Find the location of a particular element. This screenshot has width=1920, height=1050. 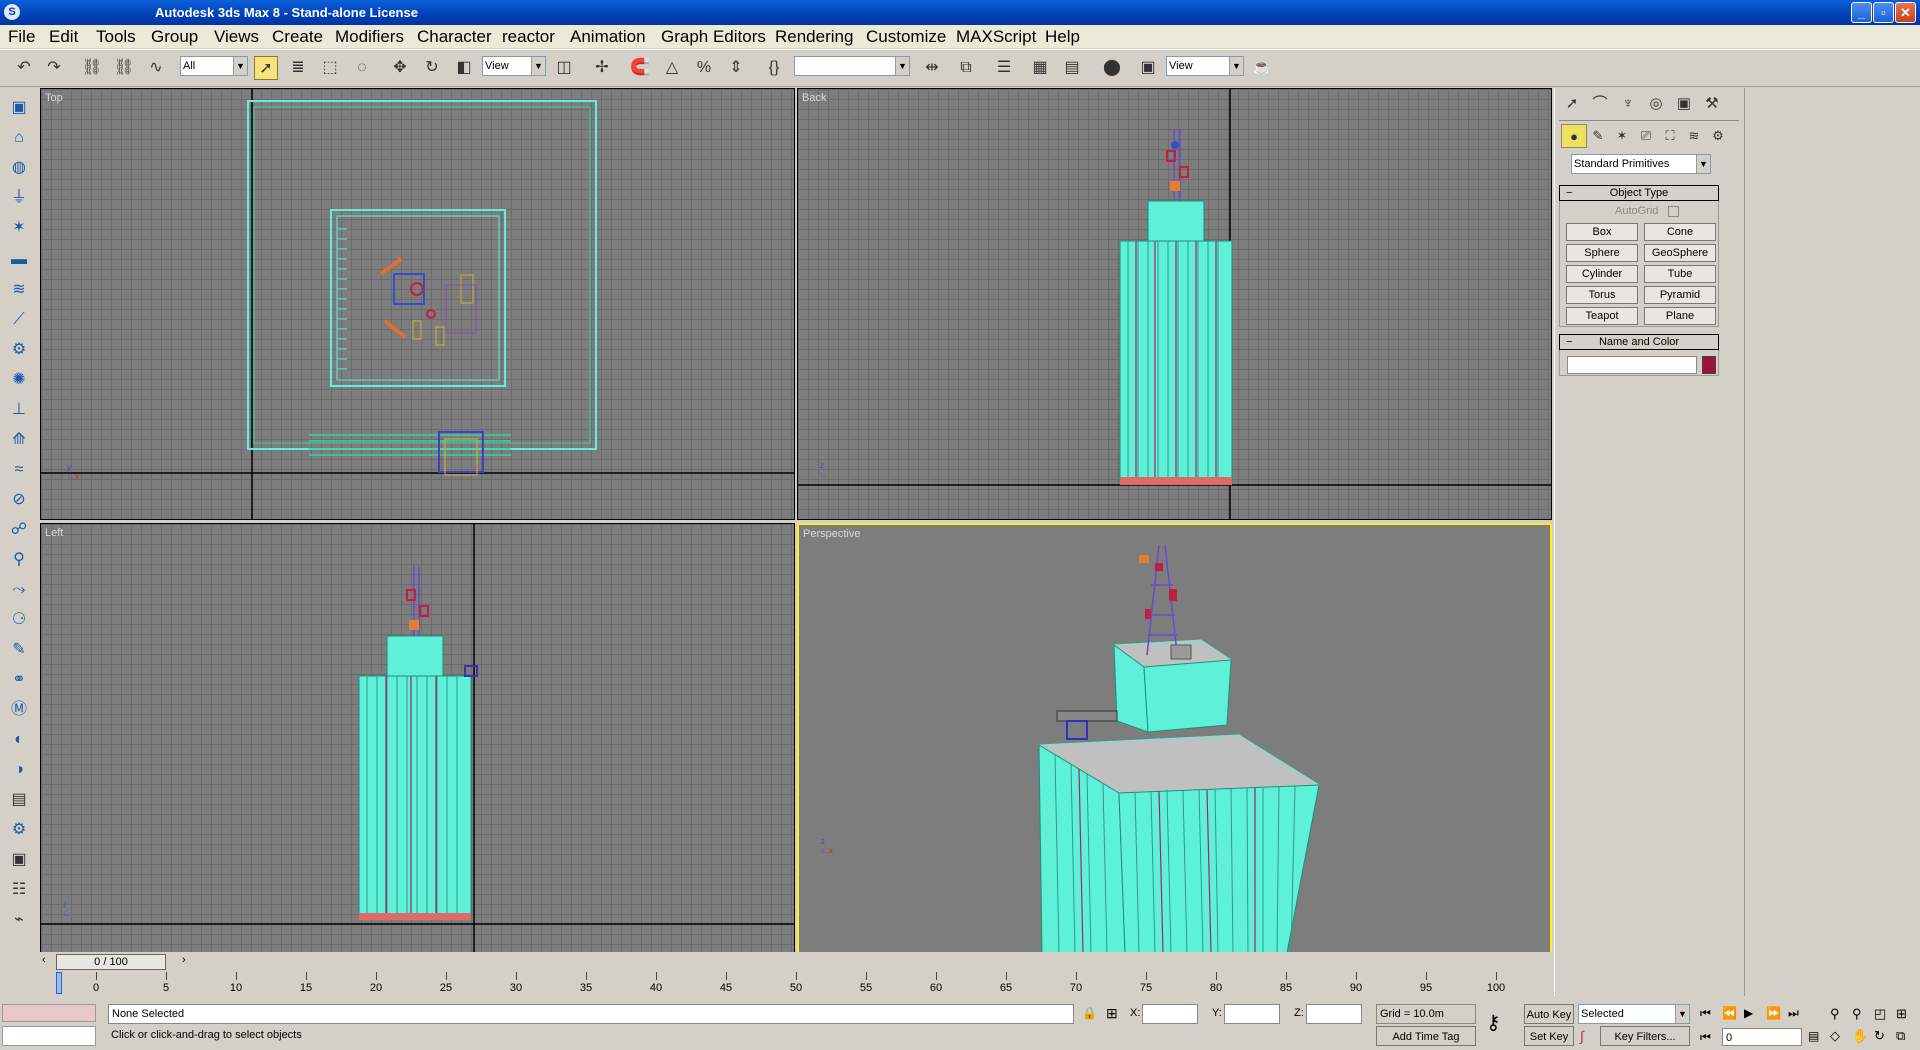

teapot-button: Teapot is located at coordinates (1602, 316).